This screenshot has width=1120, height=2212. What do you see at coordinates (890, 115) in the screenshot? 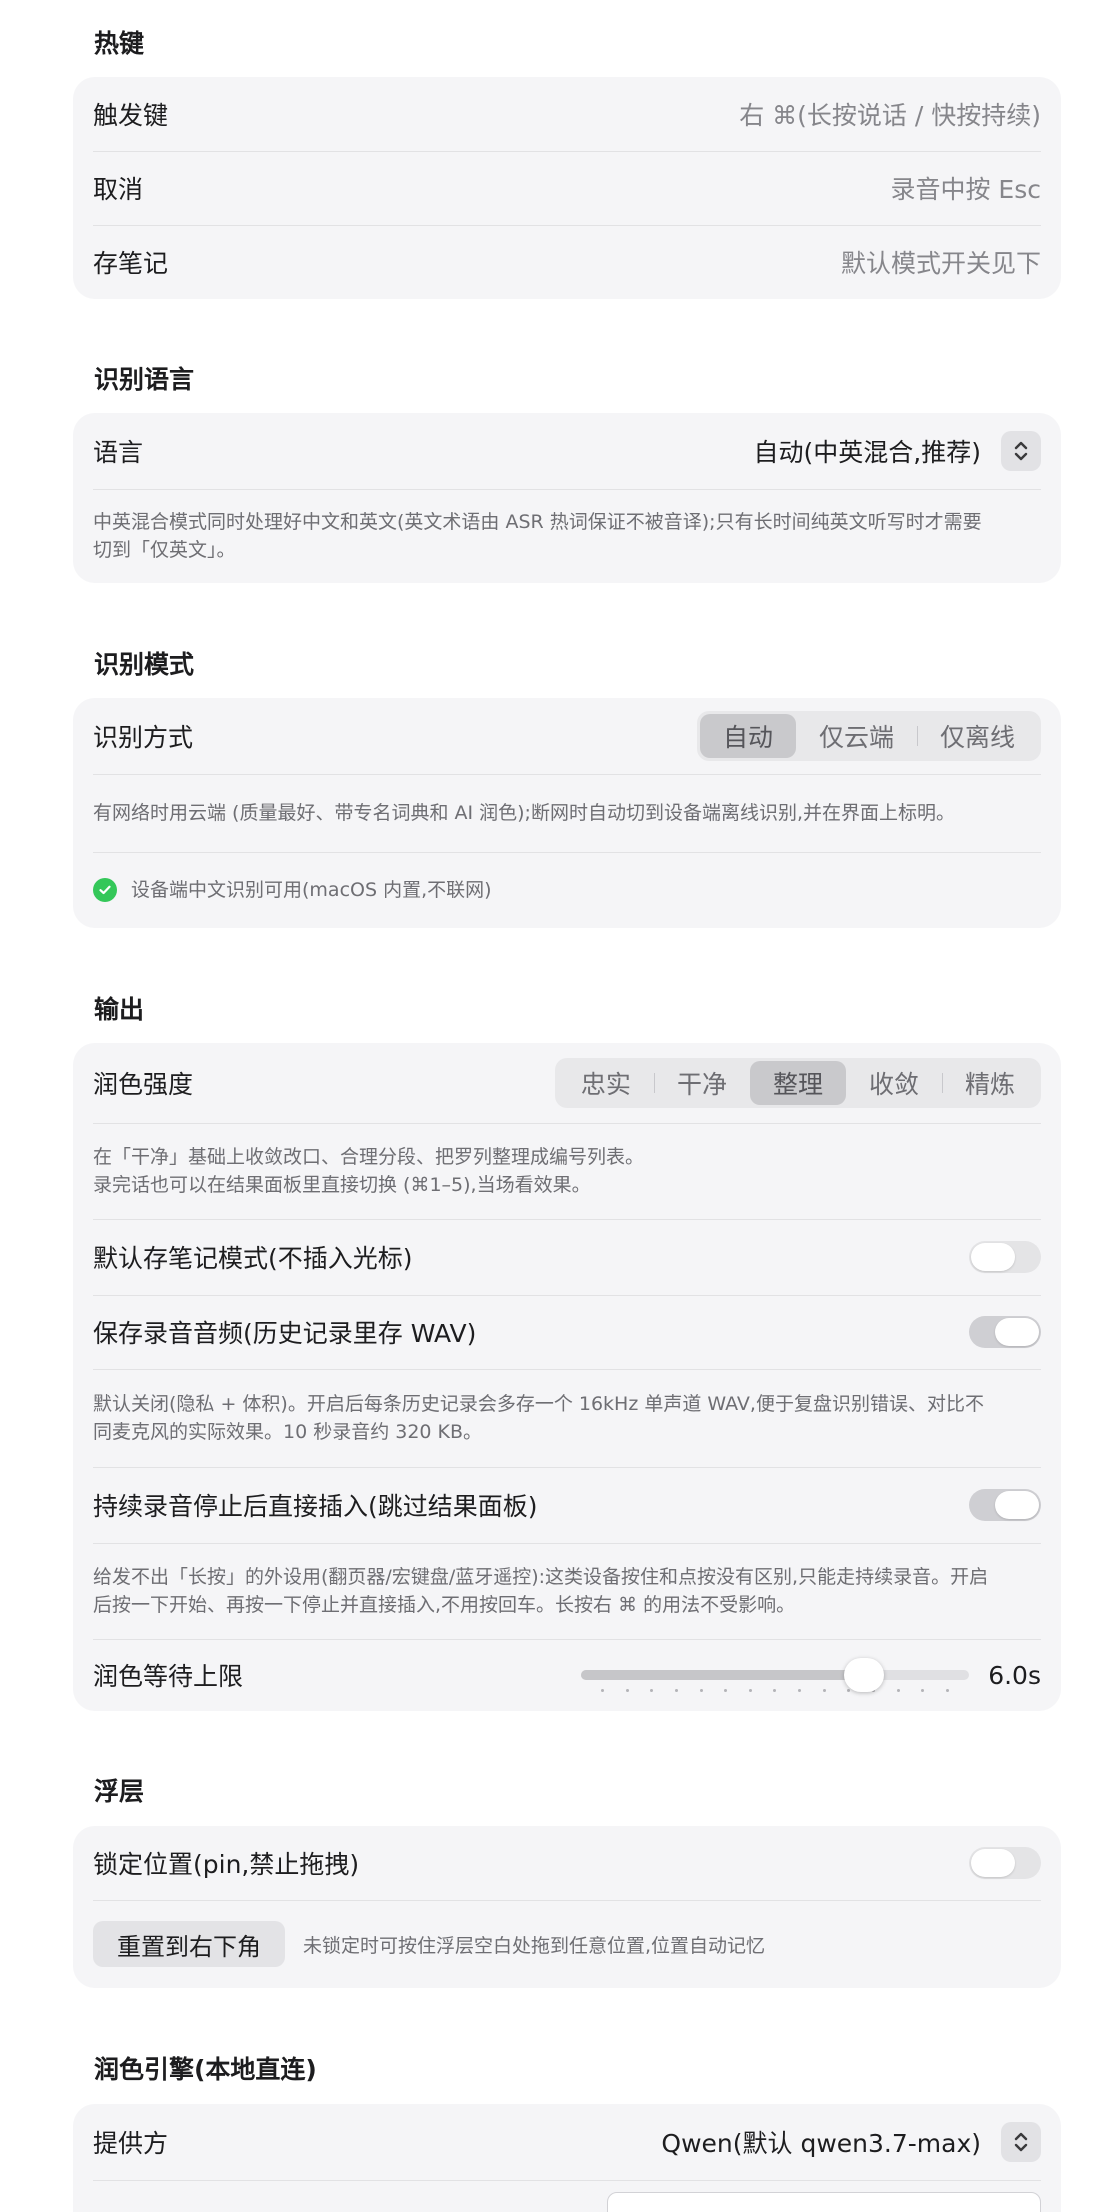
I see `trigger-key-value: 右 ⌘(长按说话 / 快按持续)` at bounding box center [890, 115].